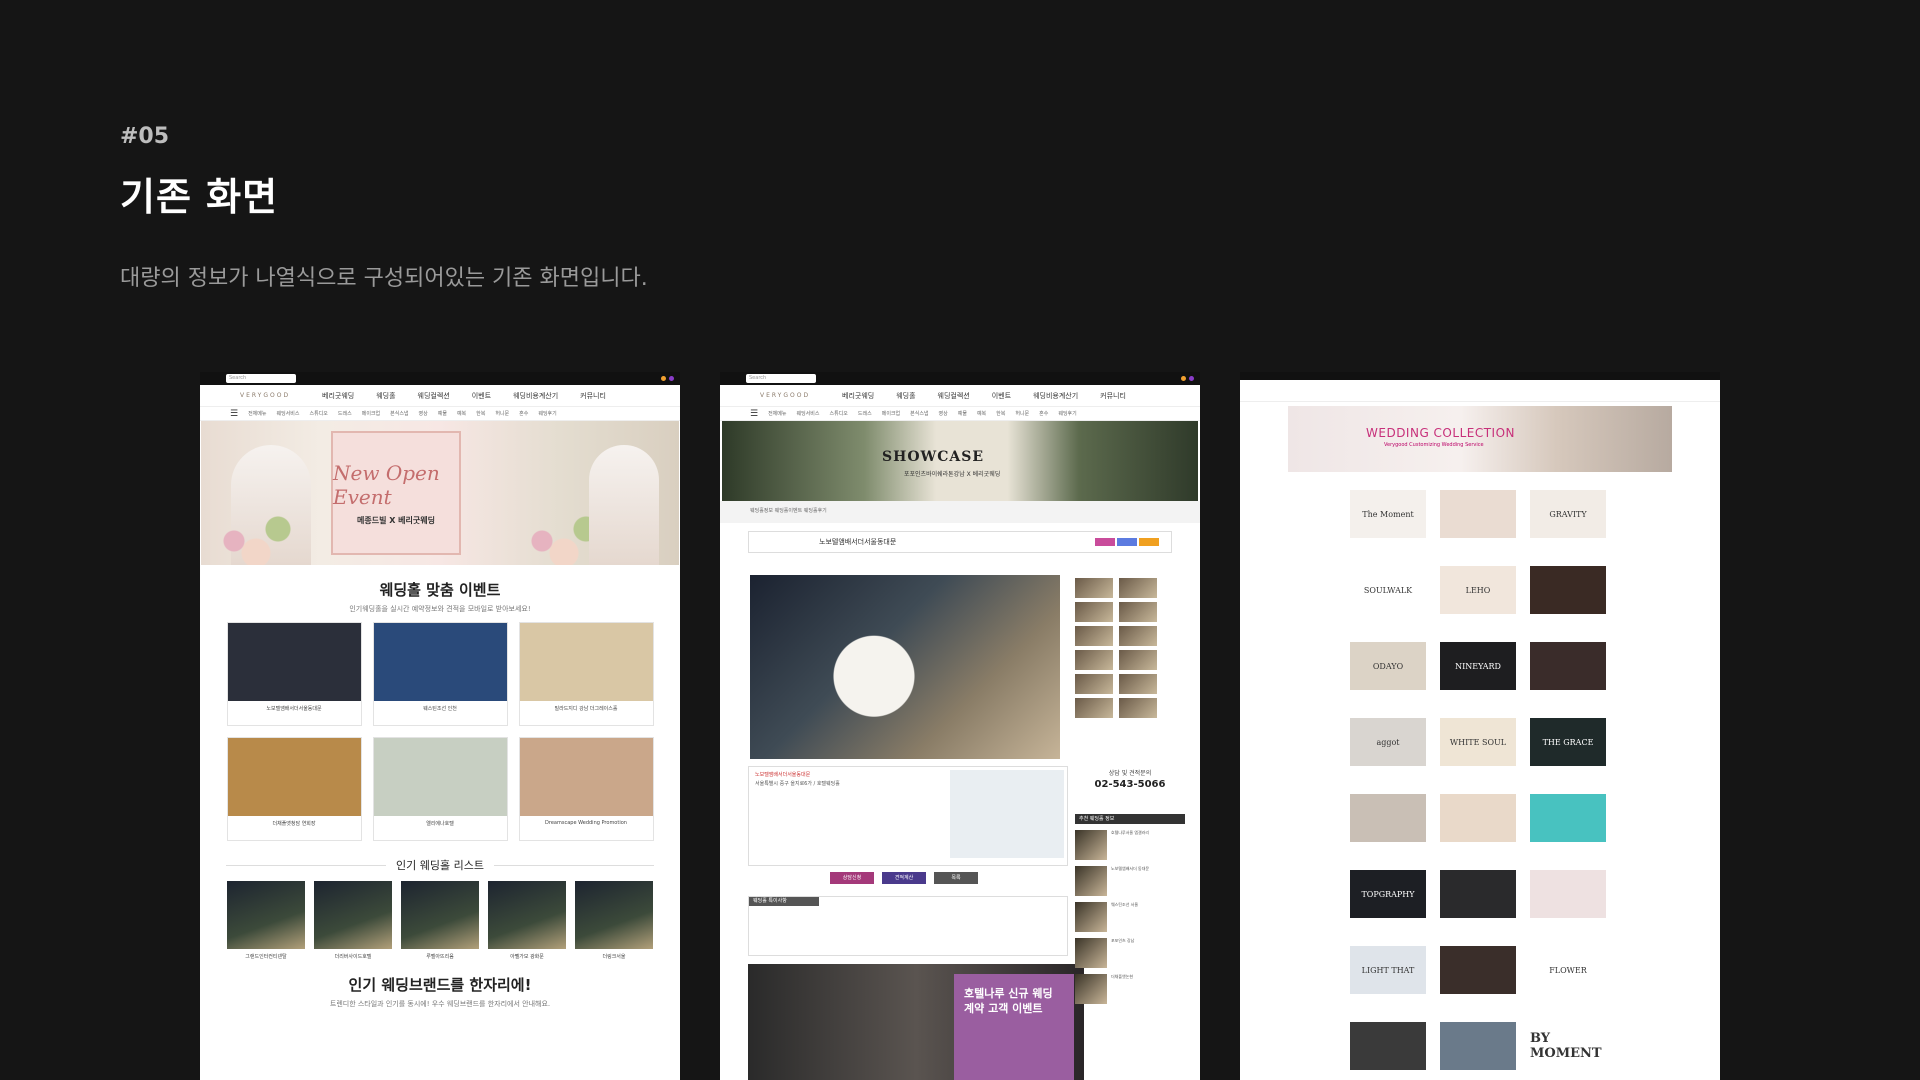 The height and width of the screenshot is (1080, 1920). Describe the element at coordinates (586, 789) in the screenshot. I see `event-tile: Dreamscape Wedding Promotion` at that location.